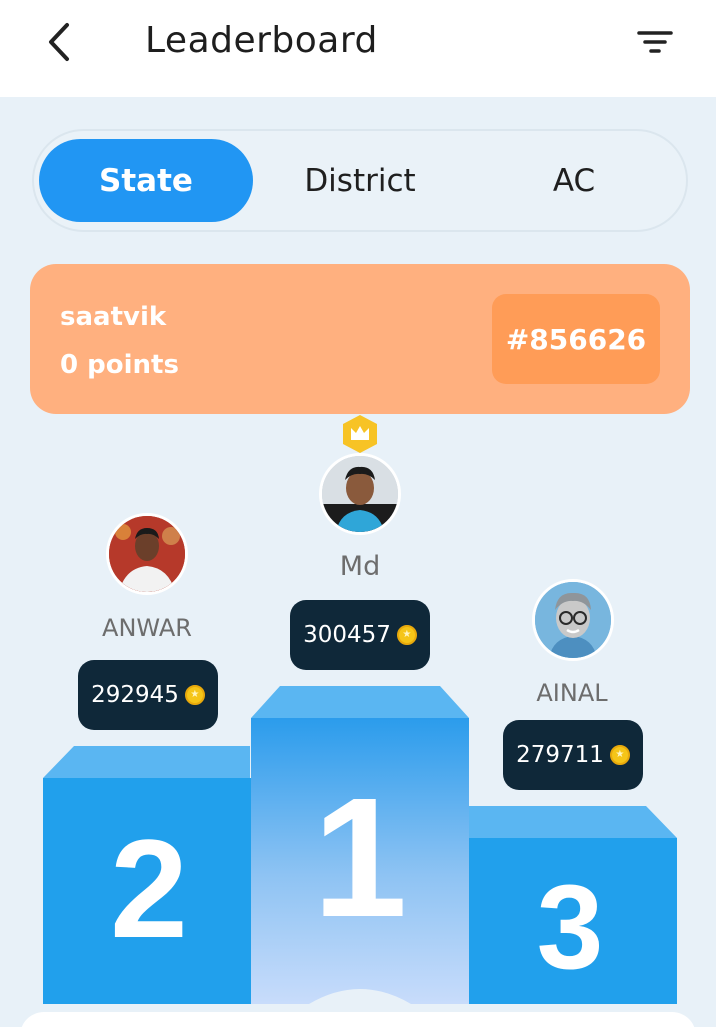  What do you see at coordinates (147, 628) in the screenshot?
I see `second-place-name: ANWAR` at bounding box center [147, 628].